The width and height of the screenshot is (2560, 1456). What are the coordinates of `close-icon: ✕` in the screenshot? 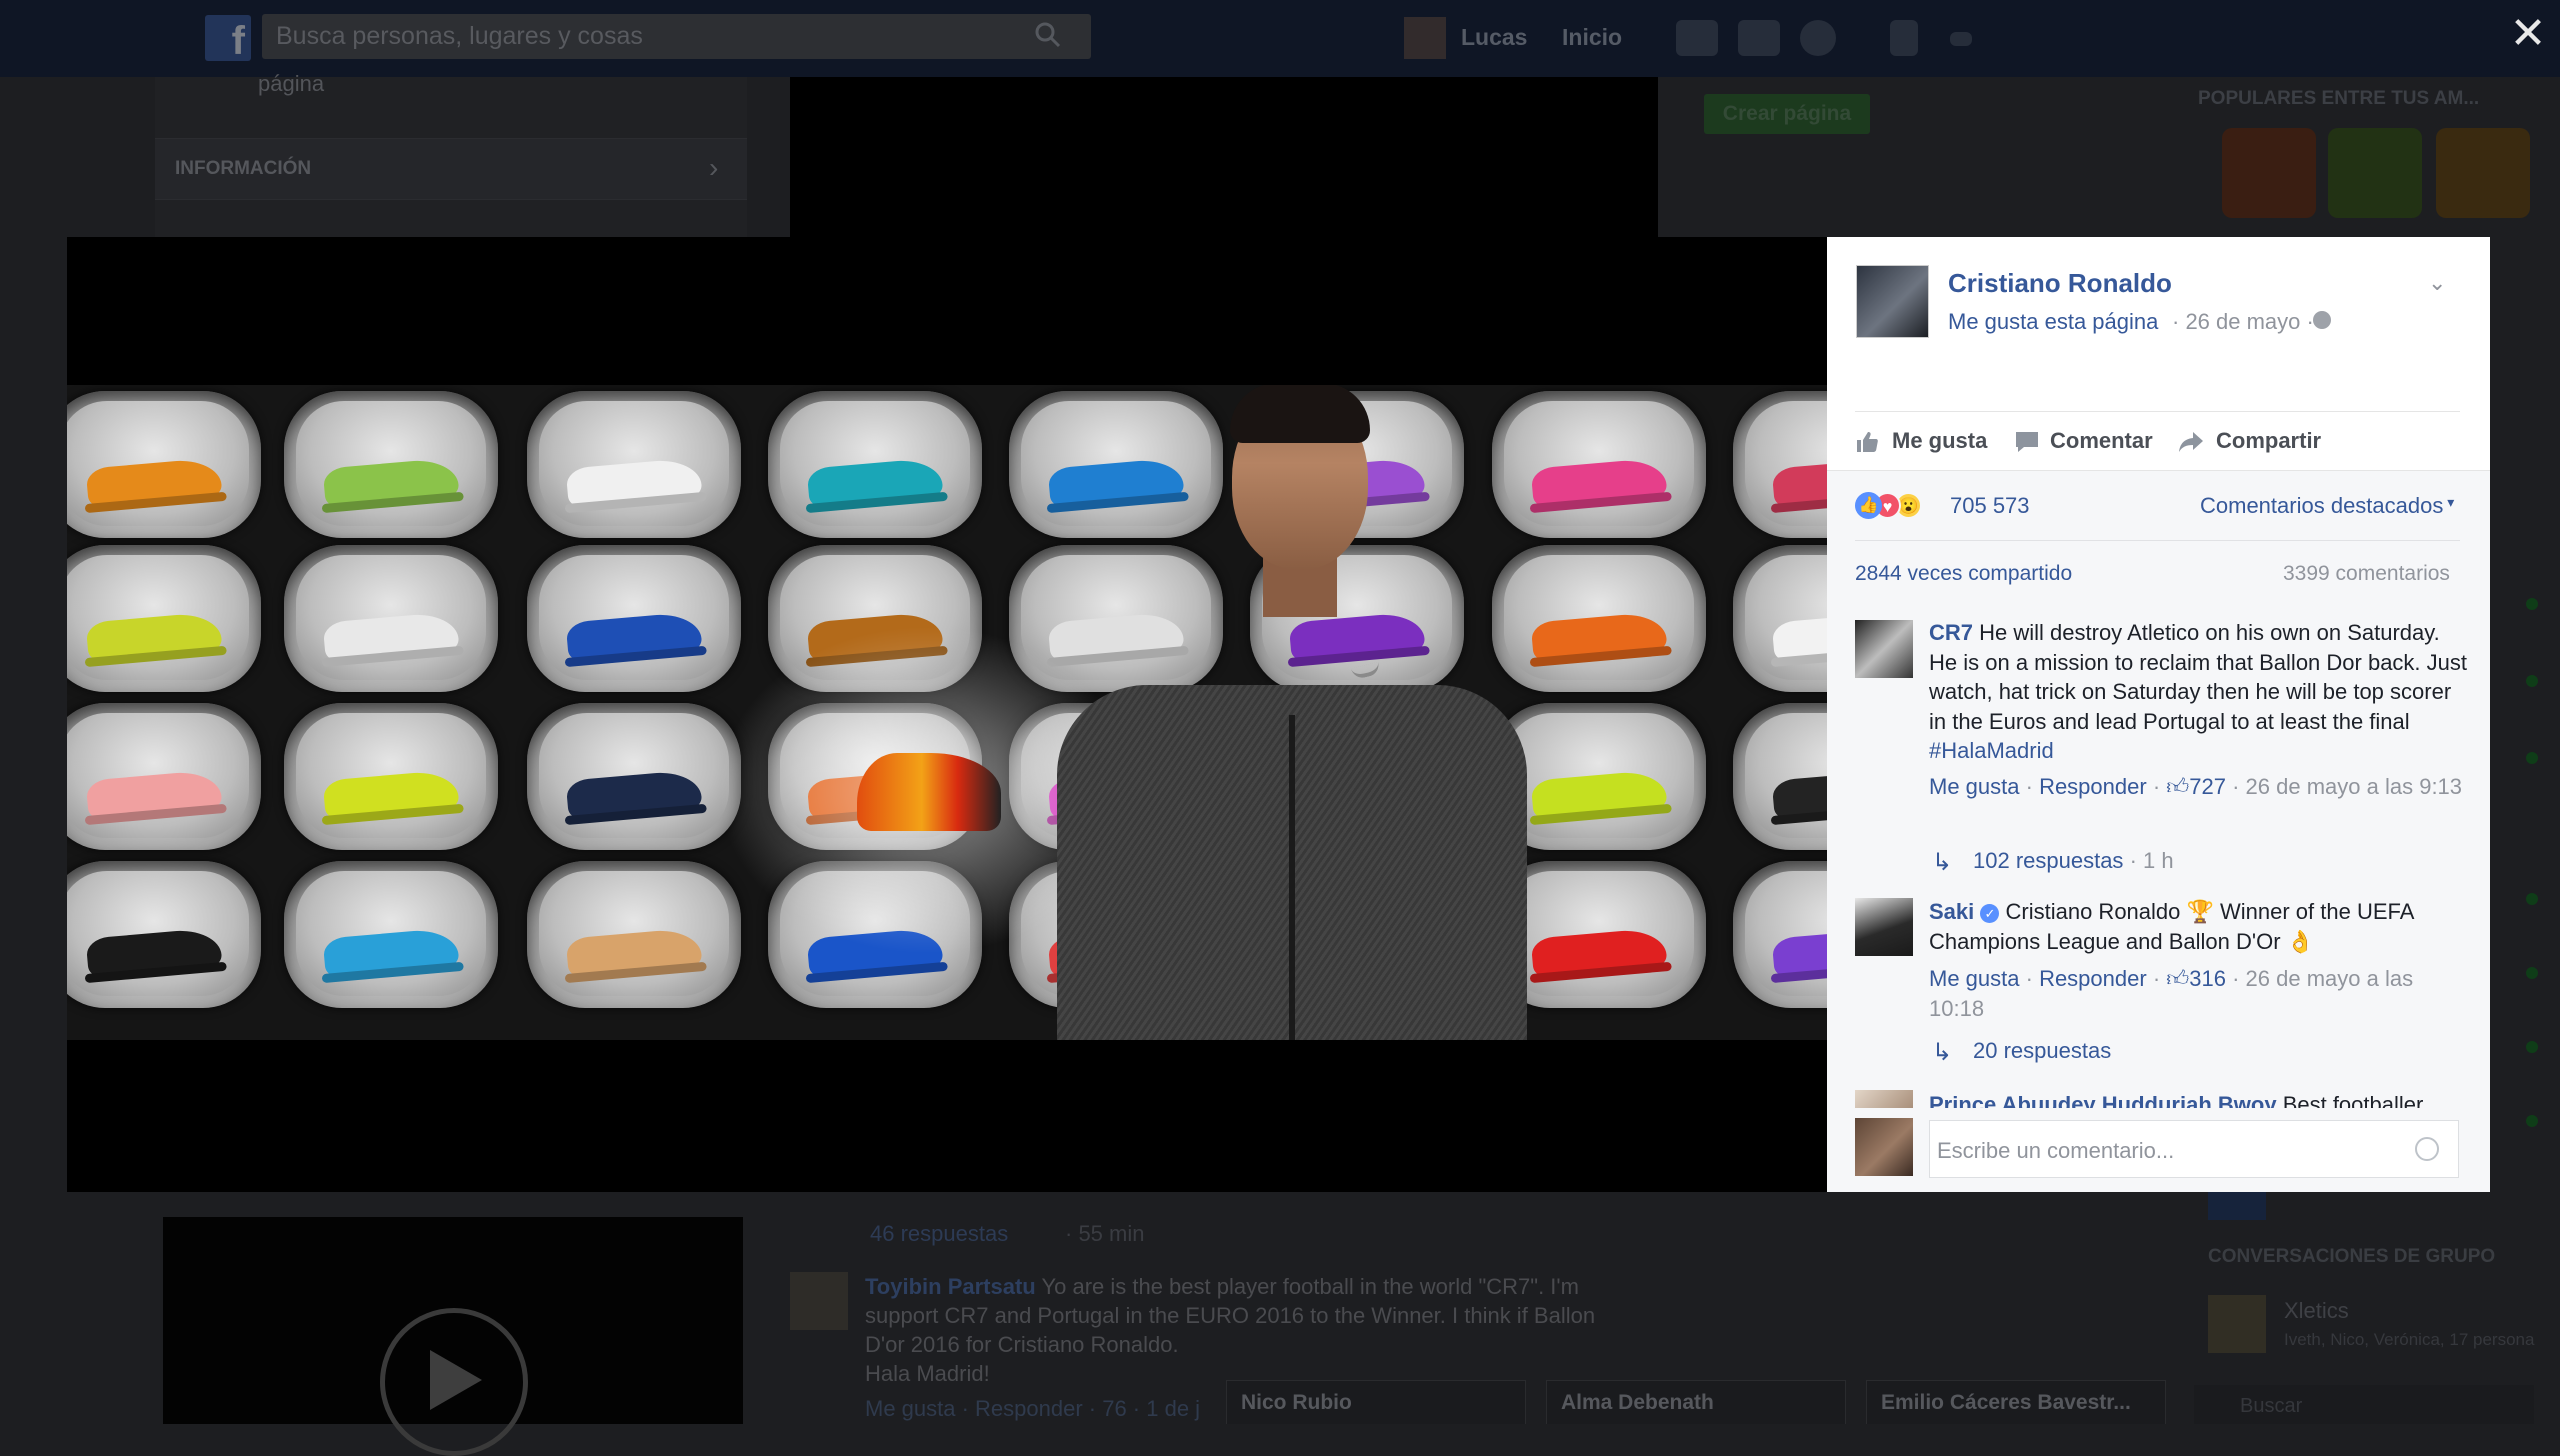 It's located at (2528, 34).